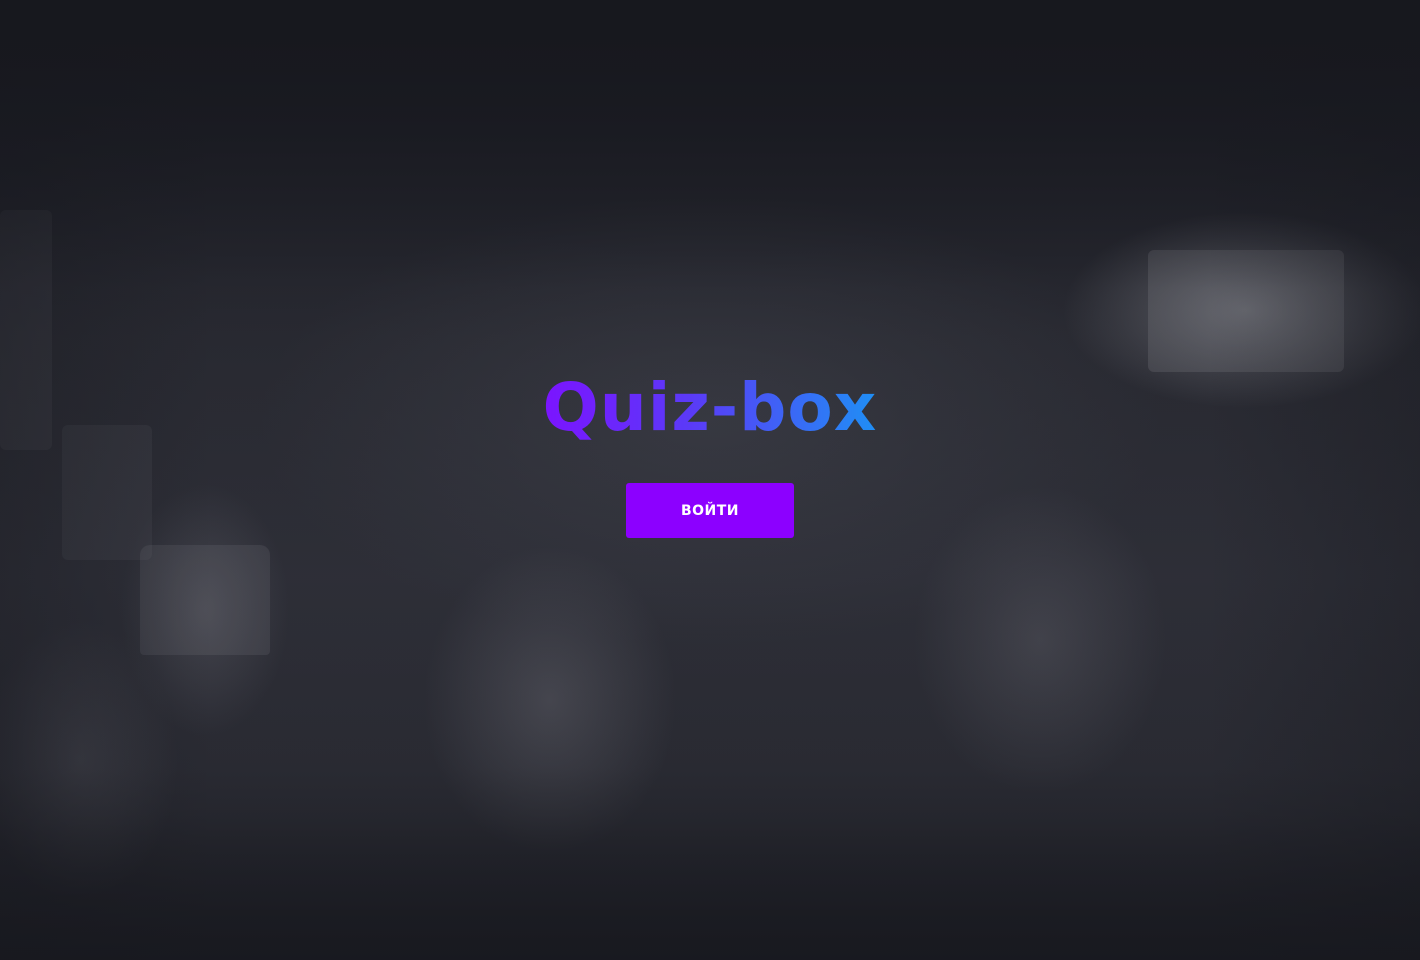  I want to click on logo: Quiz-box, so click(710, 408).